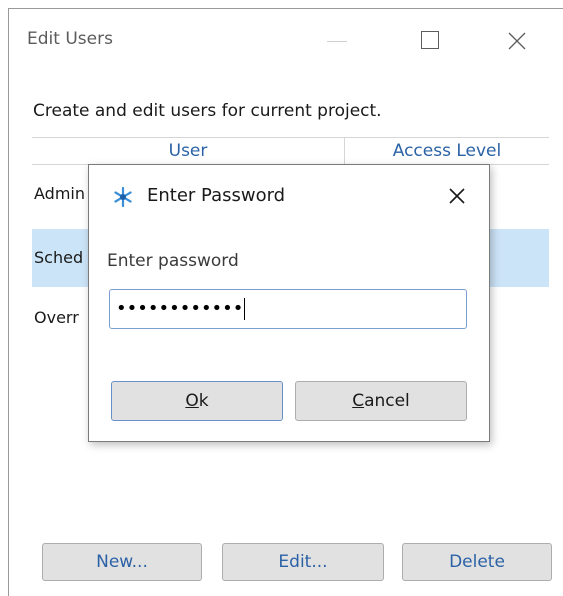  What do you see at coordinates (203, 401) in the screenshot?
I see `ok-label-rest: k` at bounding box center [203, 401].